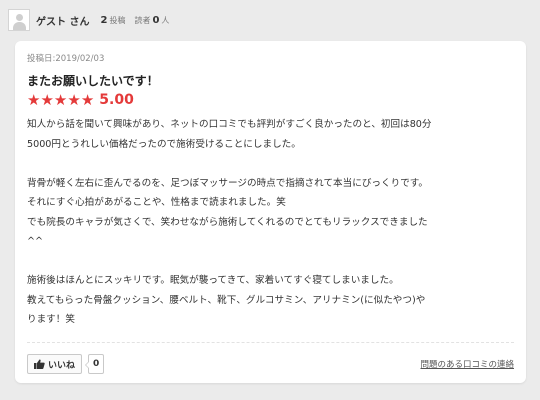 Image resolution: width=540 pixels, height=400 pixels. I want to click on like-label: いいね, so click(62, 365).